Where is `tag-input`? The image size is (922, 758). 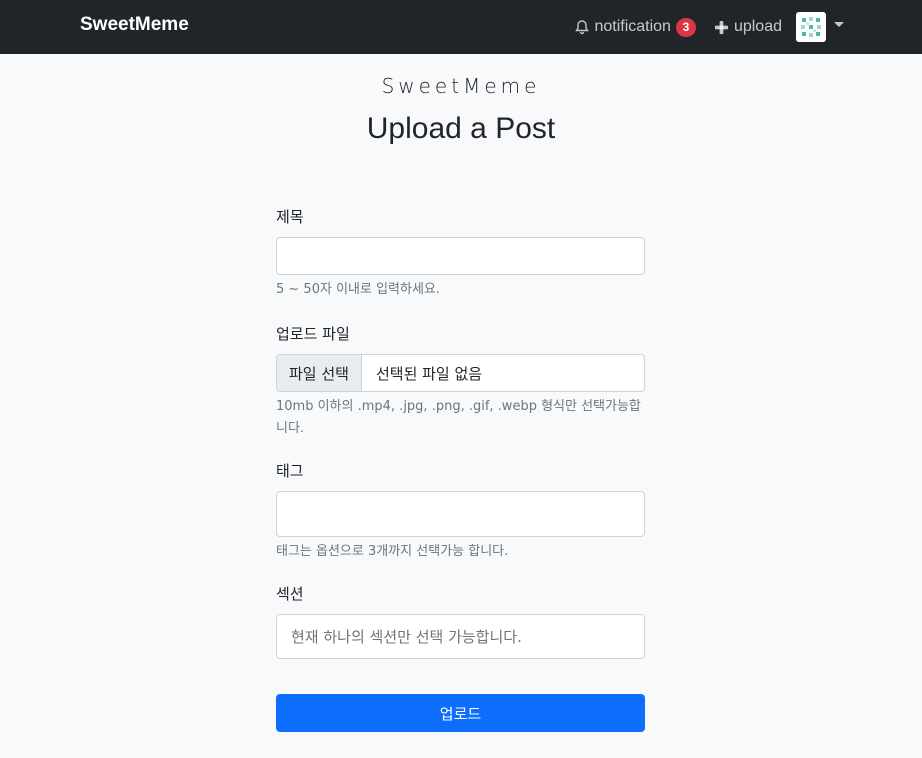 tag-input is located at coordinates (460, 514).